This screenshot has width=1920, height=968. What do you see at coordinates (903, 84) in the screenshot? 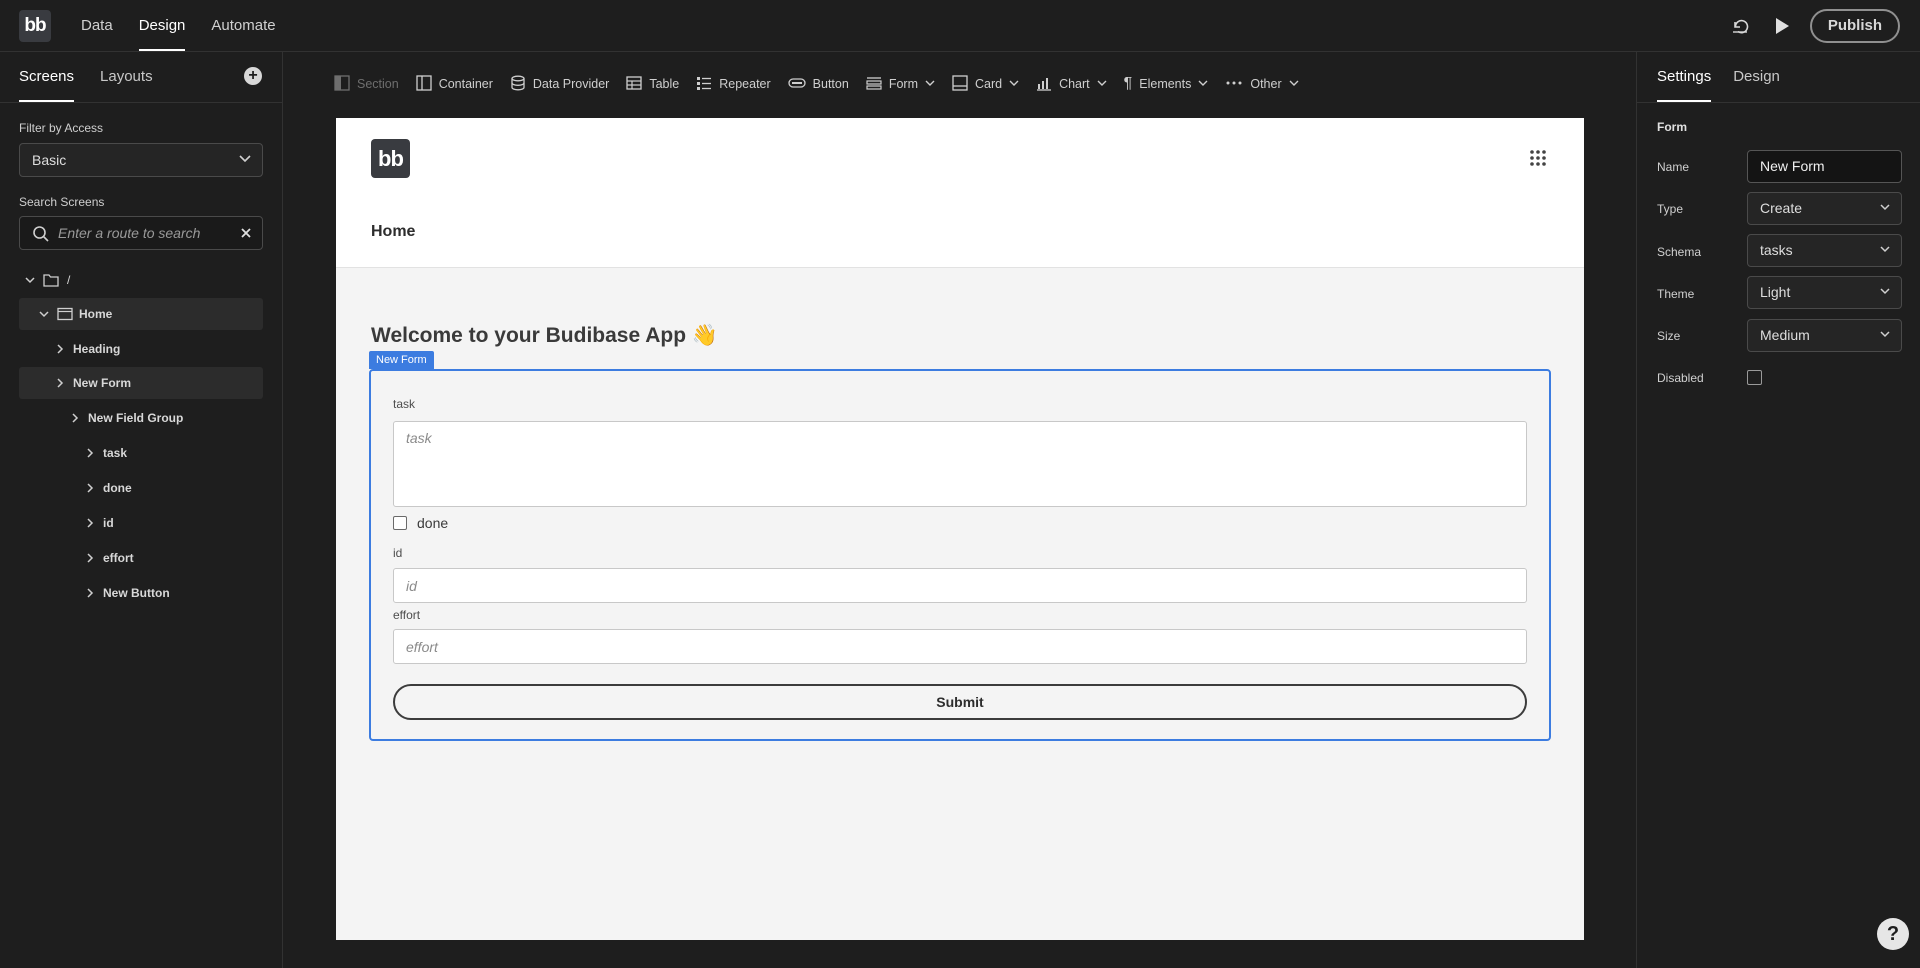
I see `toolbar-label: Form` at bounding box center [903, 84].